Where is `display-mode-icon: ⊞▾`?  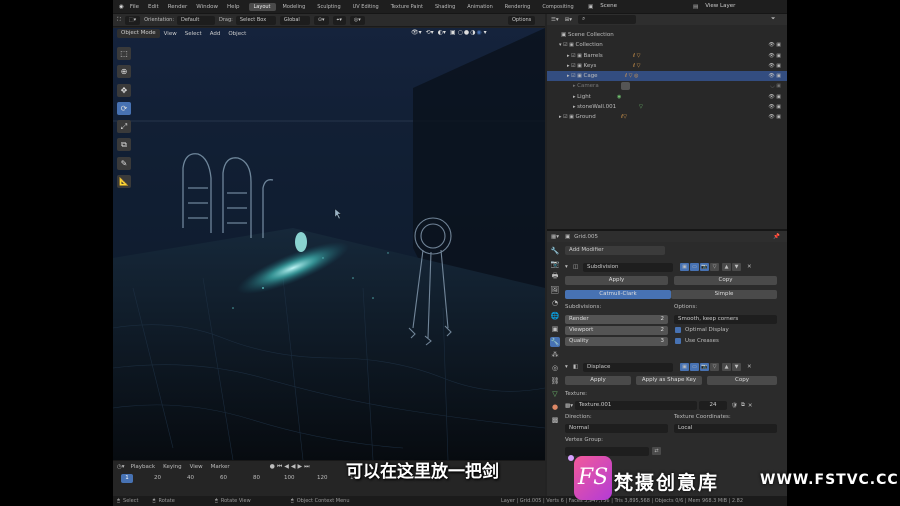
display-mode-icon: ⊞▾ is located at coordinates (568, 20).